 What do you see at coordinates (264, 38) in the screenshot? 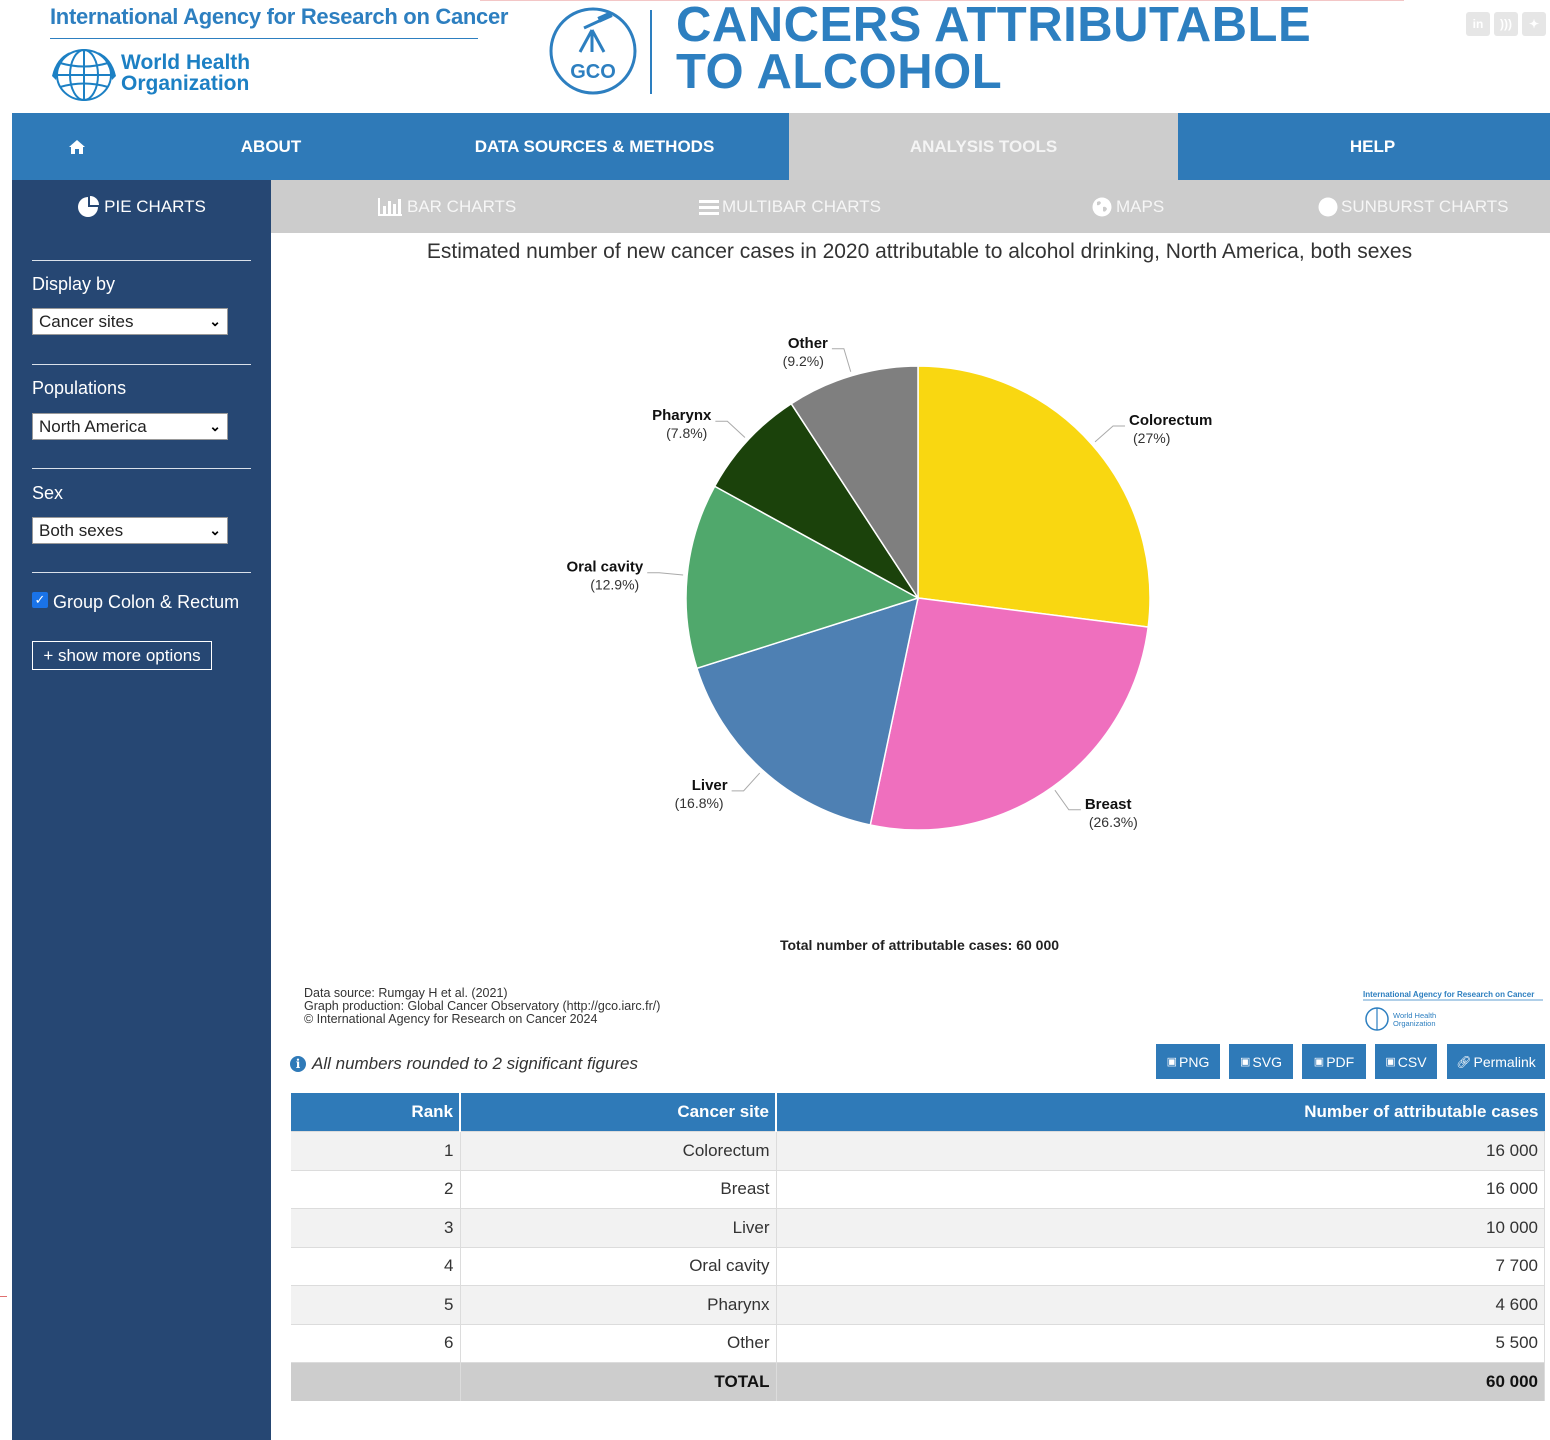
I see `iarc-divider` at bounding box center [264, 38].